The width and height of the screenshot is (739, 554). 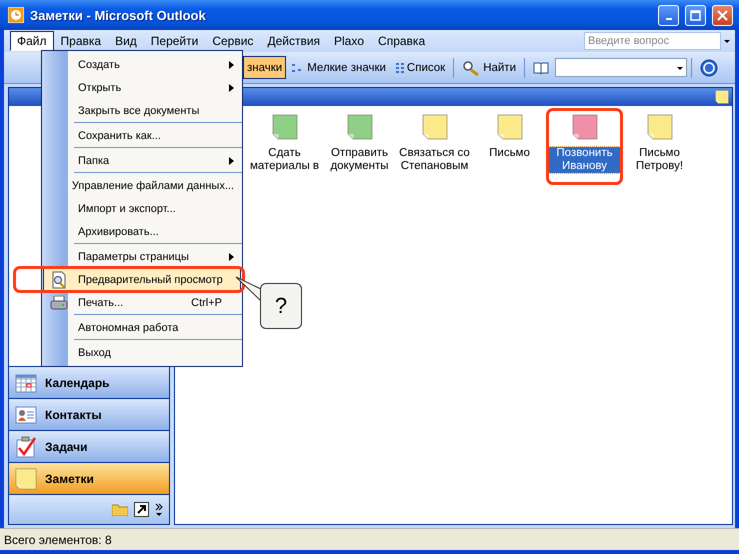 What do you see at coordinates (669, 19) in the screenshot?
I see `minimize-icon` at bounding box center [669, 19].